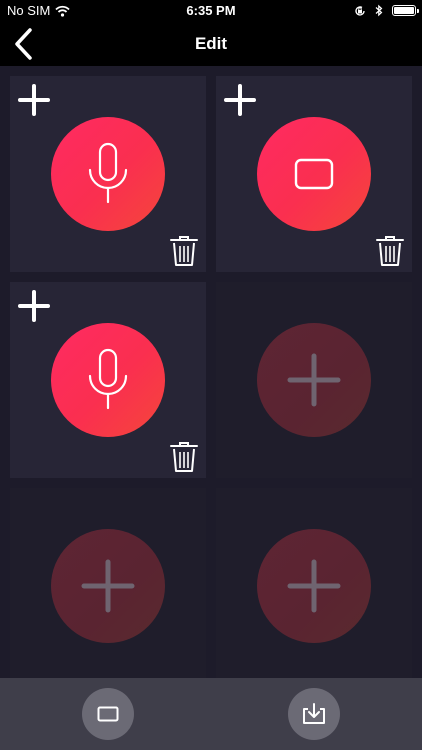  Describe the element at coordinates (386, 10) in the screenshot. I see `status-right` at that location.